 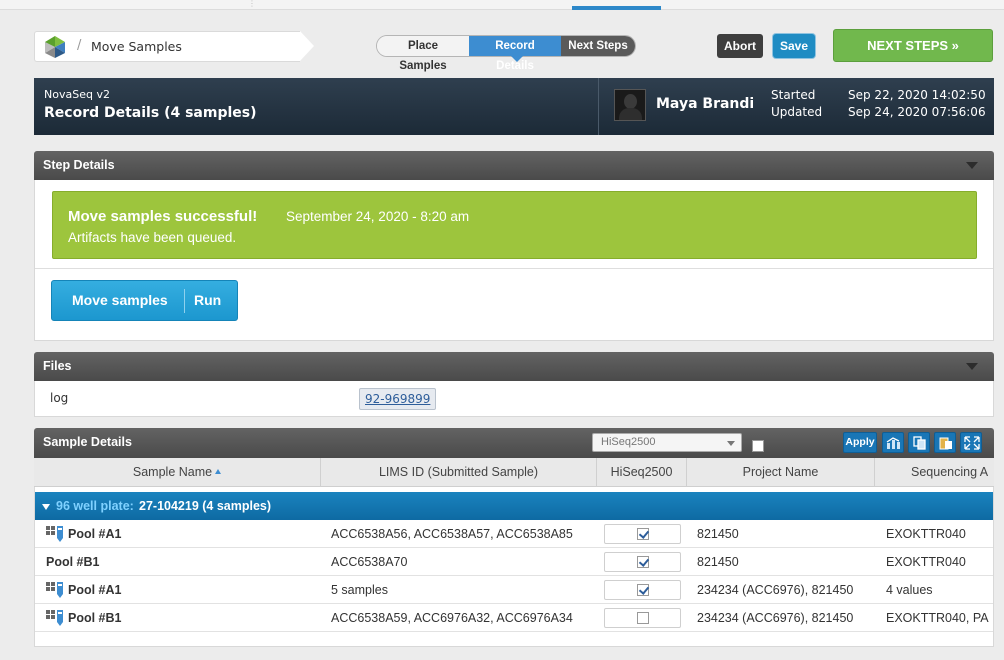 What do you see at coordinates (172, 472) in the screenshot?
I see `column-sample-name-label: Sample Name` at bounding box center [172, 472].